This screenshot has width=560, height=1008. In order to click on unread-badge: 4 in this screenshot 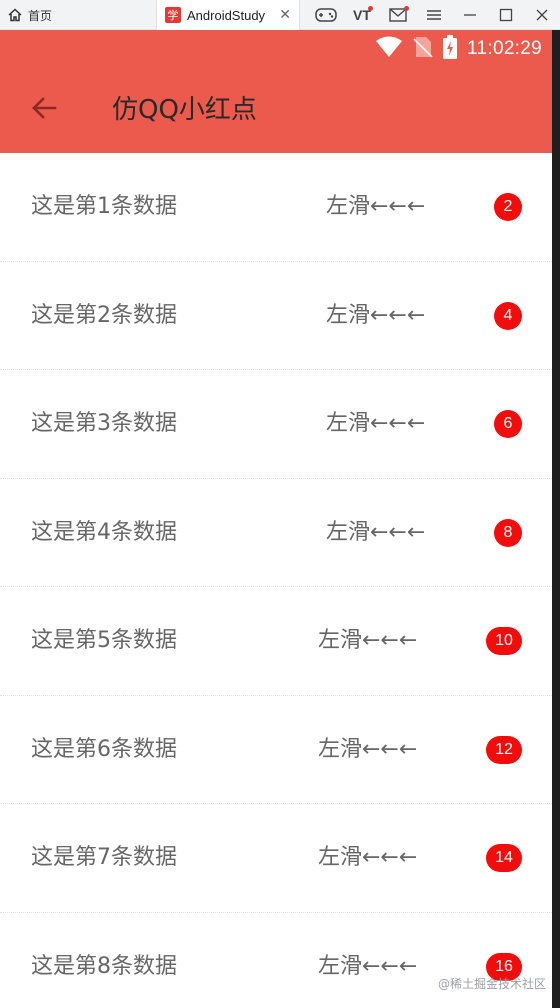, I will do `click(508, 315)`.